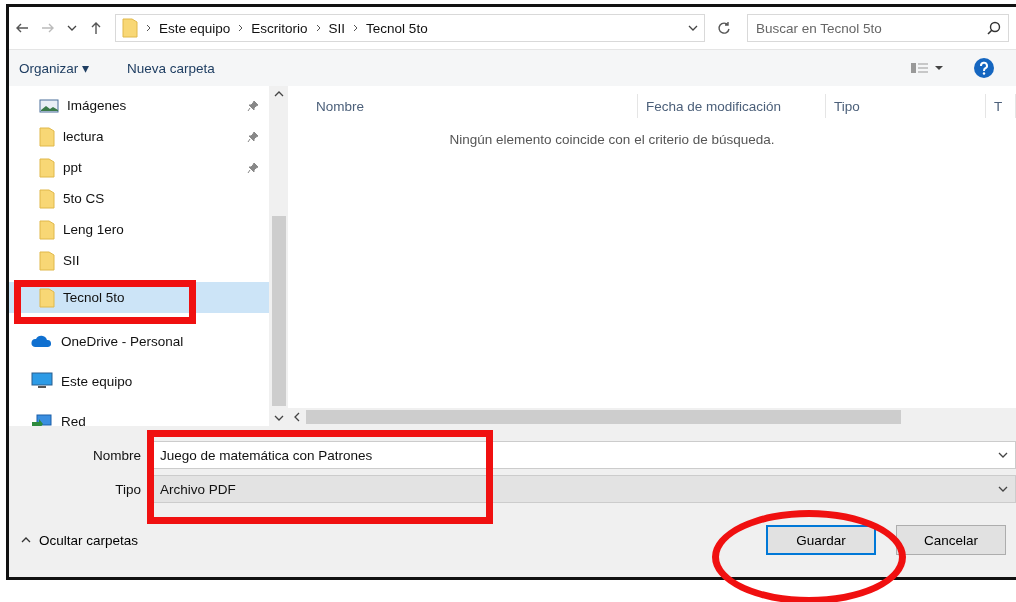 The height and width of the screenshot is (602, 1016). What do you see at coordinates (139, 229) in the screenshot?
I see `nav-item: Leng 1ero` at bounding box center [139, 229].